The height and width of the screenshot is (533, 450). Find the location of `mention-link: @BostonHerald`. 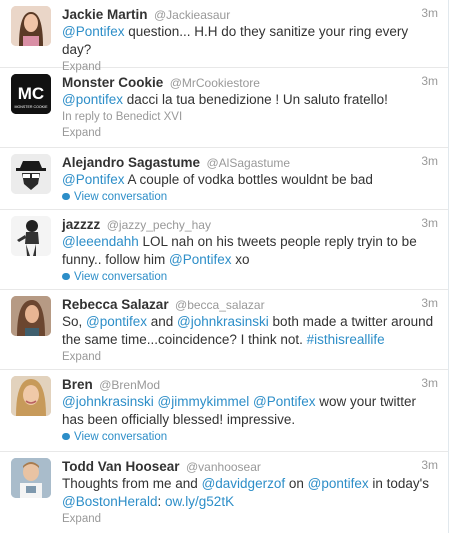

mention-link: @BostonHerald is located at coordinates (110, 501).